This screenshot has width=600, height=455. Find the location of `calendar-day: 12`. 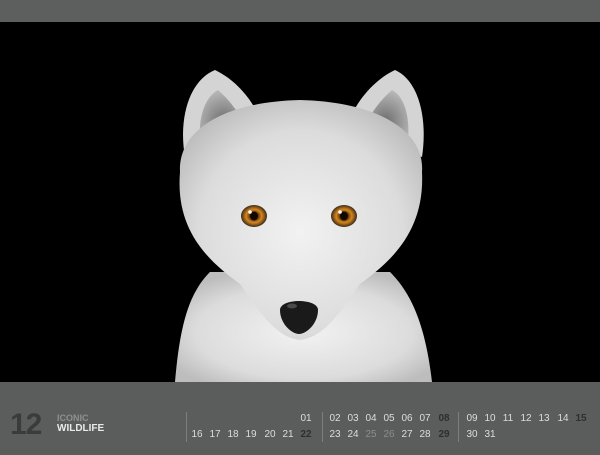

calendar-day: 12 is located at coordinates (526, 418).